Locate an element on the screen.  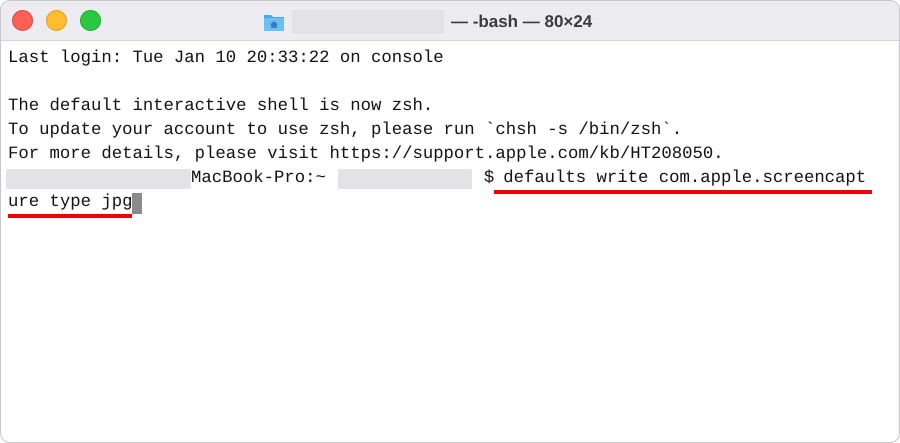
prompt-host: MacBook-Pro:~ is located at coordinates (258, 179).